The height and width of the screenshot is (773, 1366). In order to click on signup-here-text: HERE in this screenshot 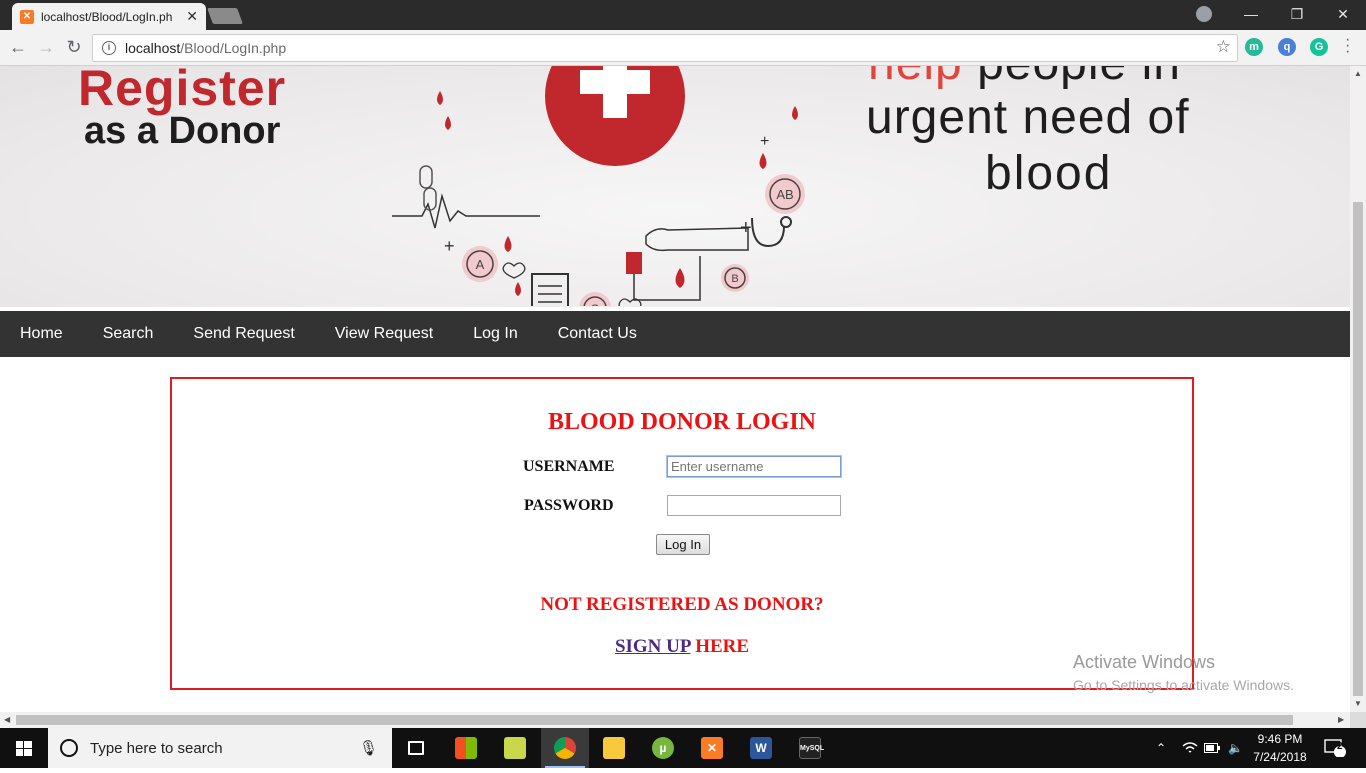, I will do `click(720, 646)`.